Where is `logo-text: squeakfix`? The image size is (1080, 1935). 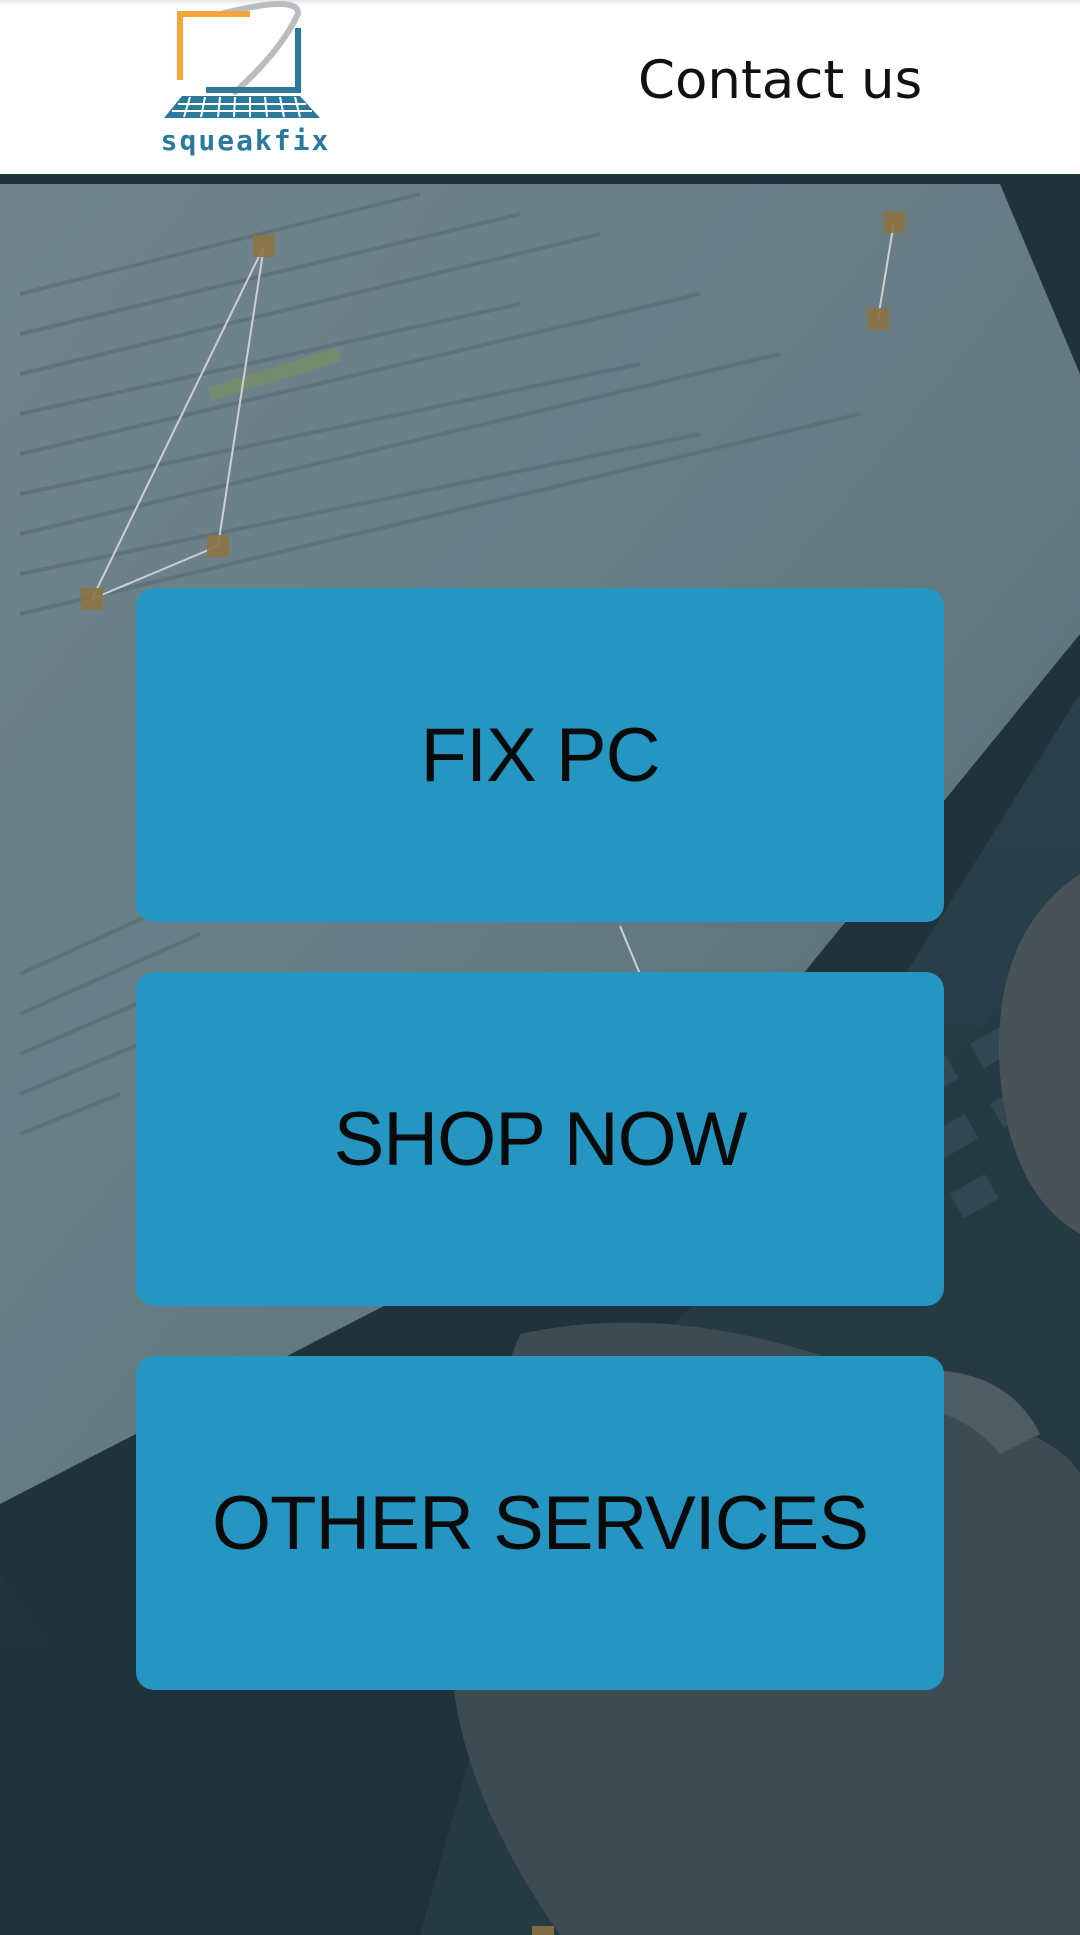 logo-text: squeakfix is located at coordinates (245, 140).